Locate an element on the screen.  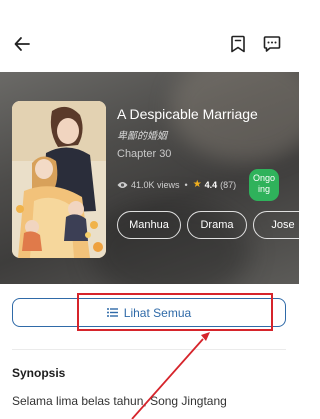
see-all-button: Lihat Semua is located at coordinates (149, 312).